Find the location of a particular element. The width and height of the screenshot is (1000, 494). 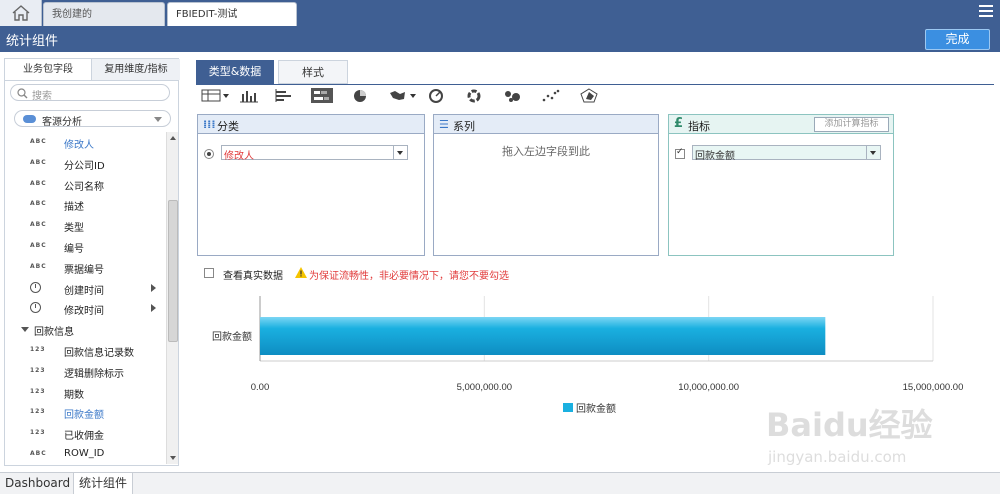

x-tick-label: 5,000,000.00 is located at coordinates (484, 387).